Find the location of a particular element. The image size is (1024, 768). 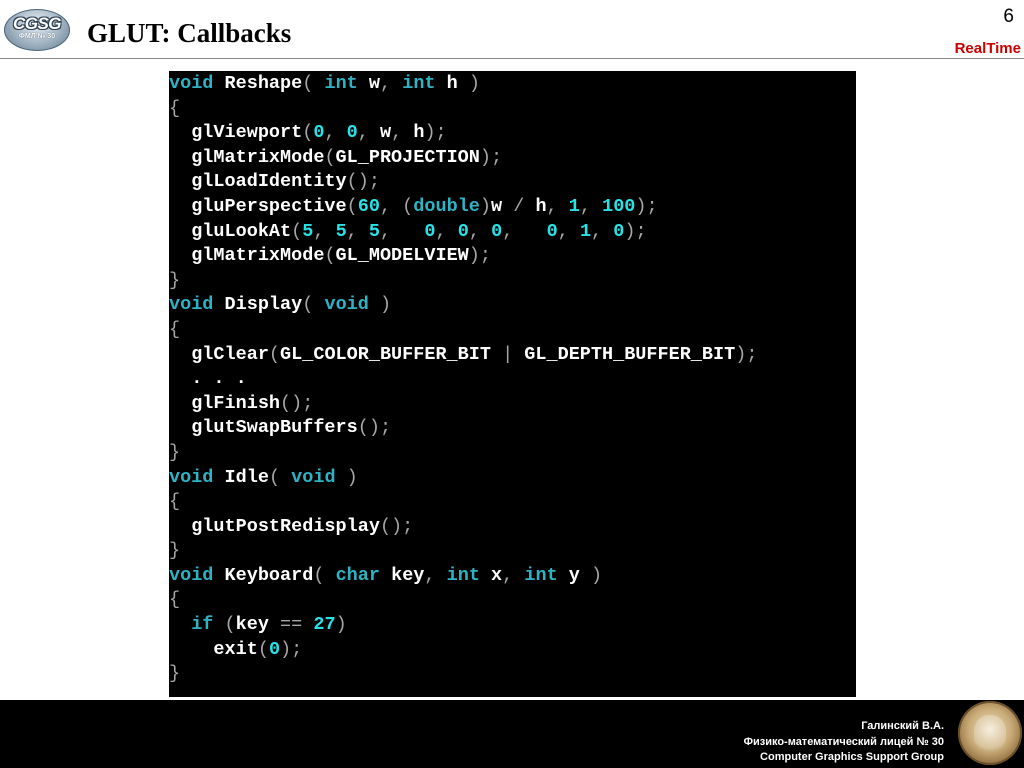

code-line: glMatrixMode(GL_MODELVIEW); is located at coordinates (512, 256).